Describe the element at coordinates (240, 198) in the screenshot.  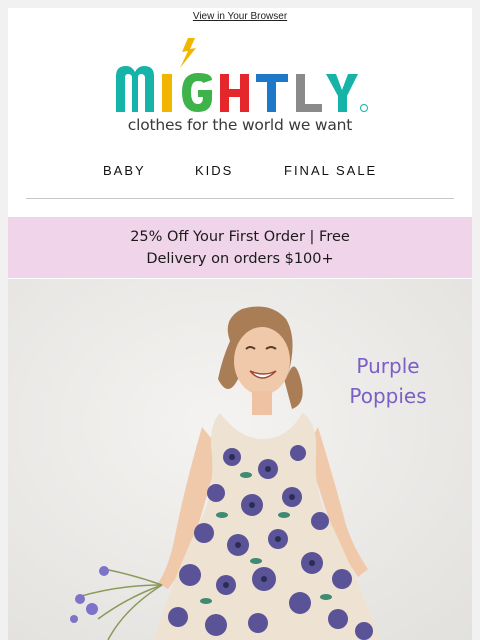
I see `nav-divider` at that location.